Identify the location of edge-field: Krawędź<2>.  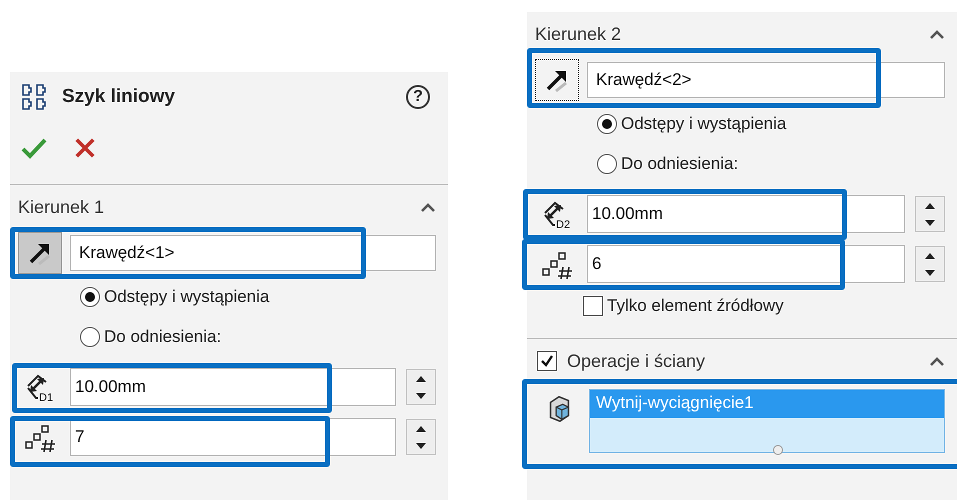
(766, 80).